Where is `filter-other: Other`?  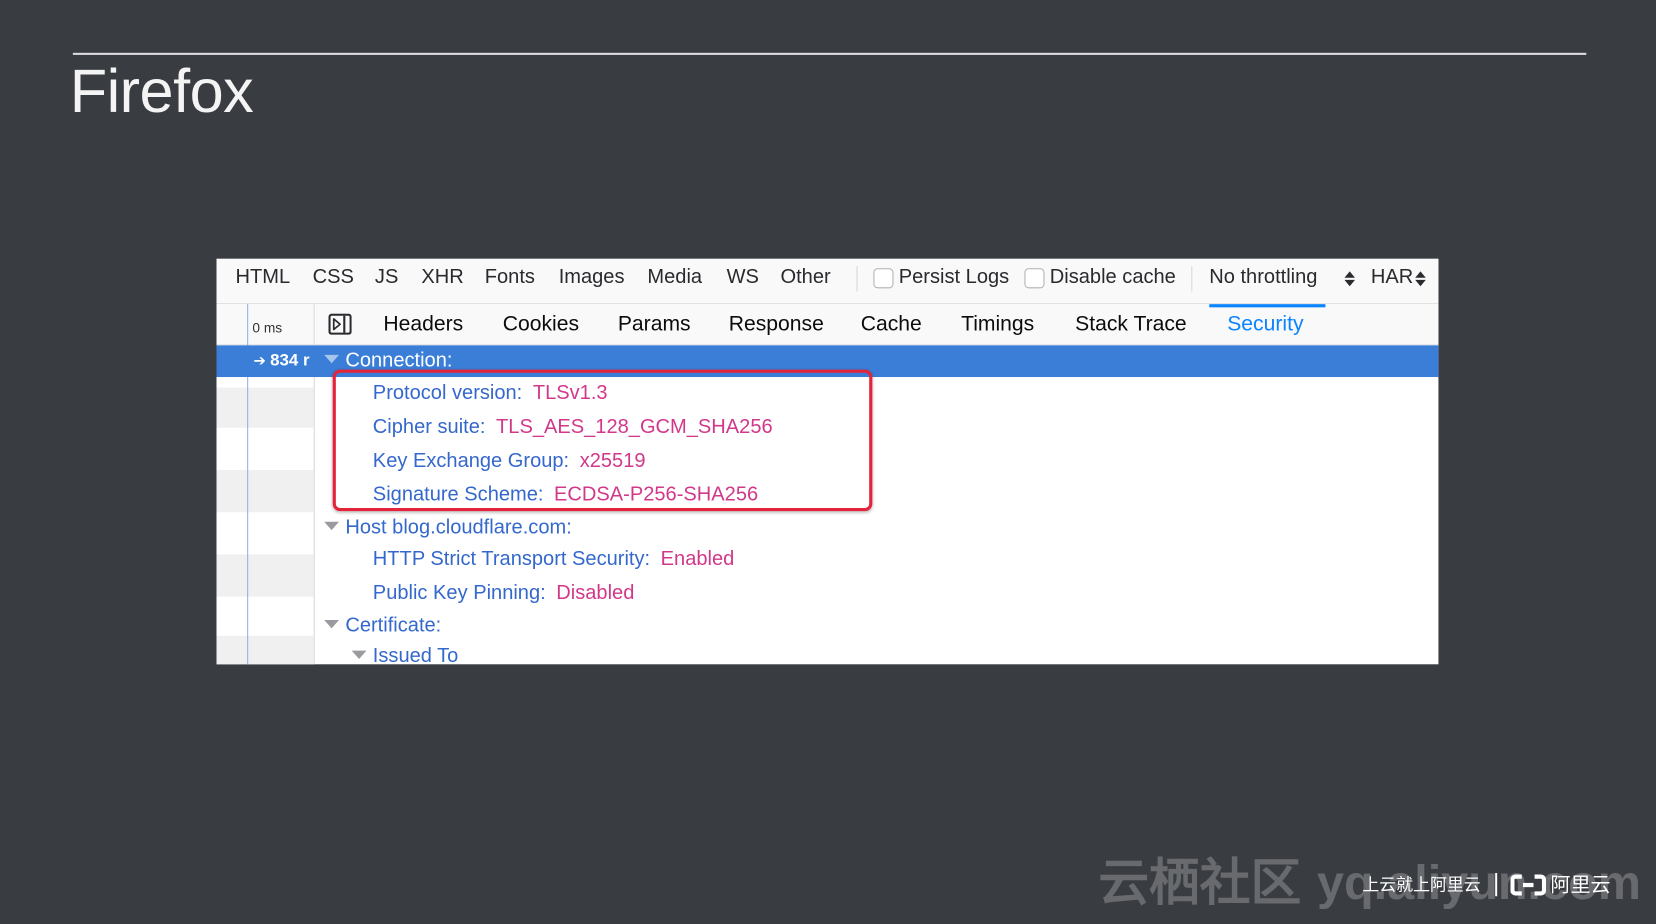 filter-other: Other is located at coordinates (805, 277).